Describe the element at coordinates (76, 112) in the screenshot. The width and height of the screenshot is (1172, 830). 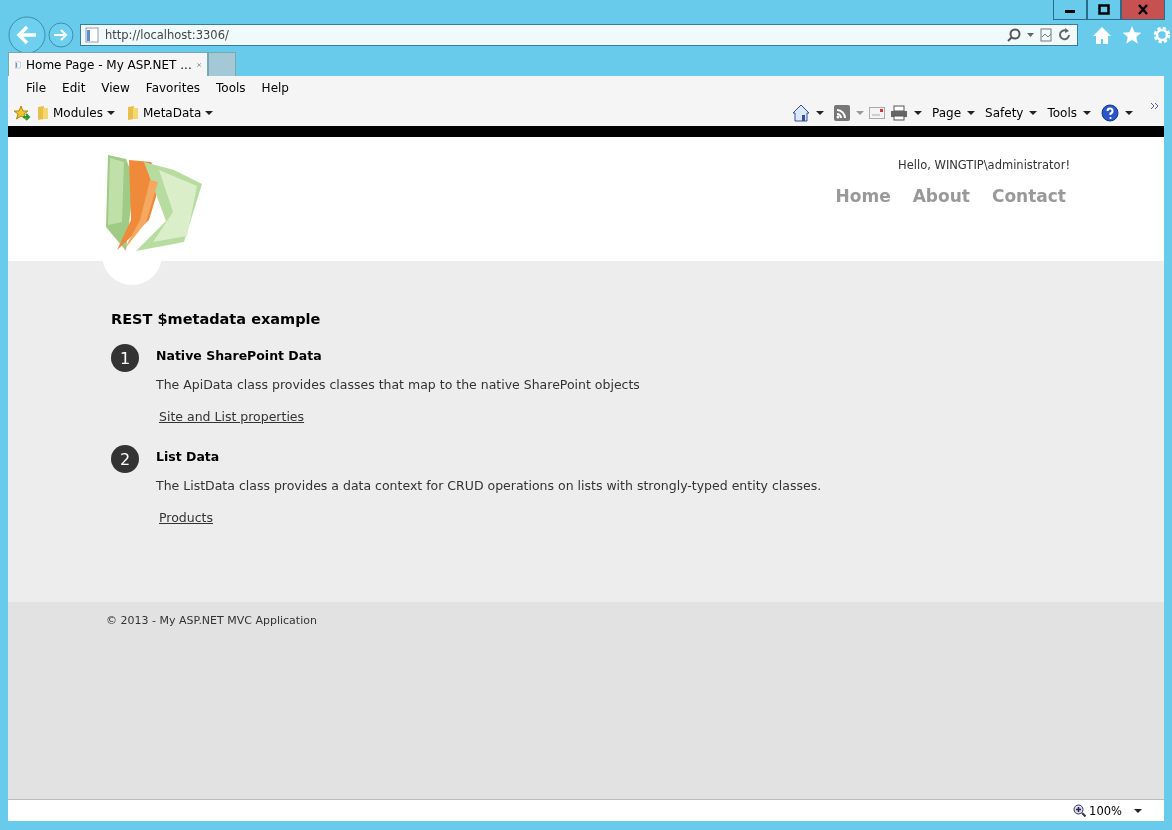
I see `folder-menu: Modules` at that location.